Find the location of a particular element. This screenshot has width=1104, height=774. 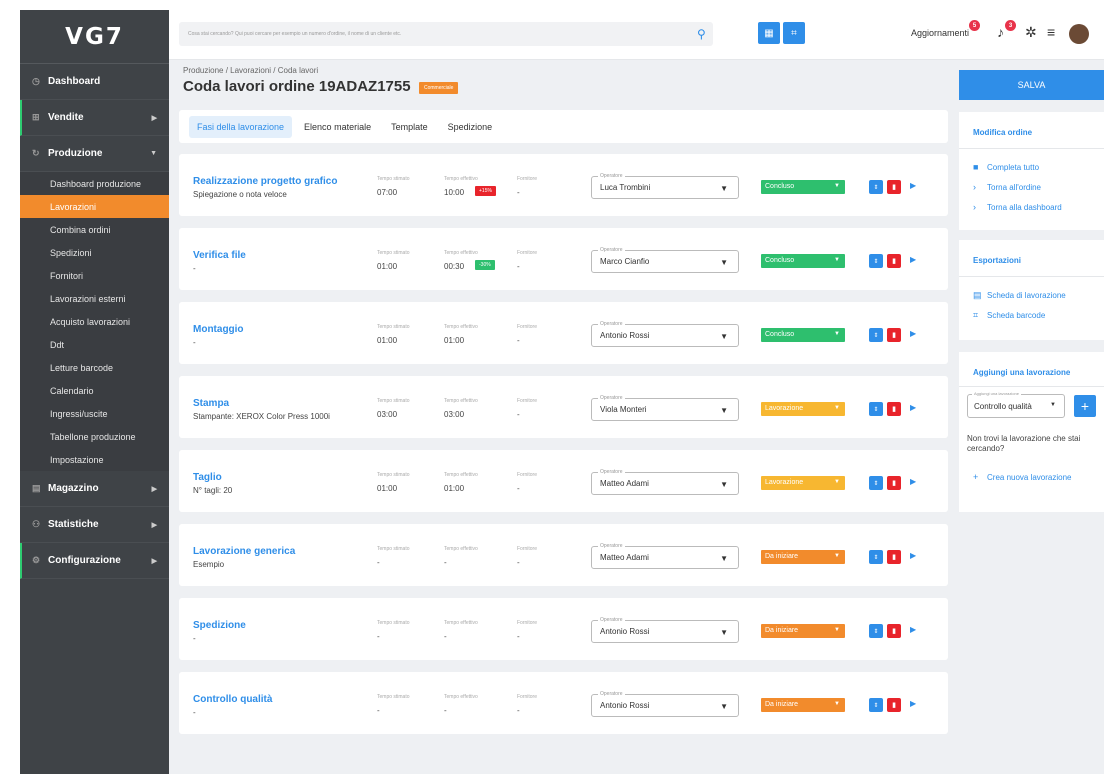

col-label-stimato: Tempo stimato is located at coordinates (393, 401).